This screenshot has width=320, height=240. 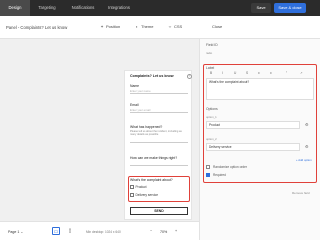 What do you see at coordinates (164, 232) in the screenshot?
I see `zoom-level: 70%` at bounding box center [164, 232].